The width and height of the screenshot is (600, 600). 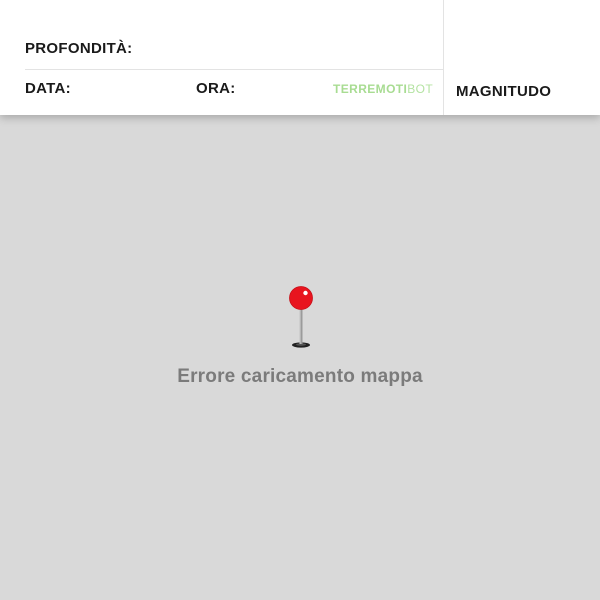 What do you see at coordinates (301, 317) in the screenshot?
I see `map-pin-icon` at bounding box center [301, 317].